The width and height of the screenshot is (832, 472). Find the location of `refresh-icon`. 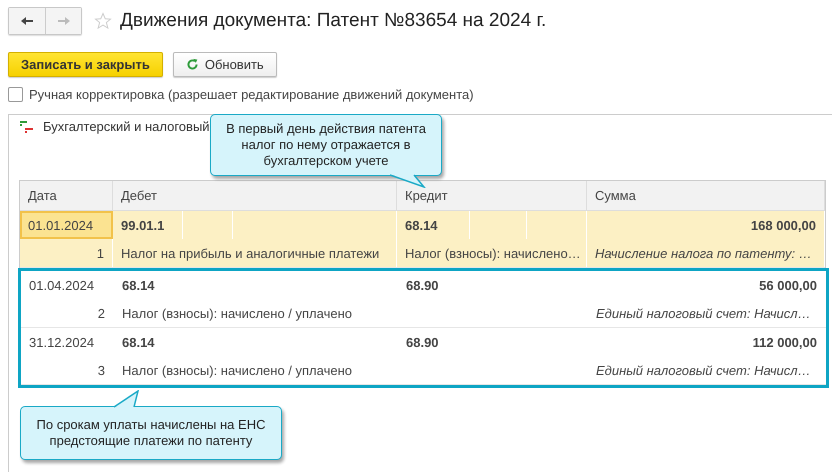

refresh-icon is located at coordinates (192, 64).